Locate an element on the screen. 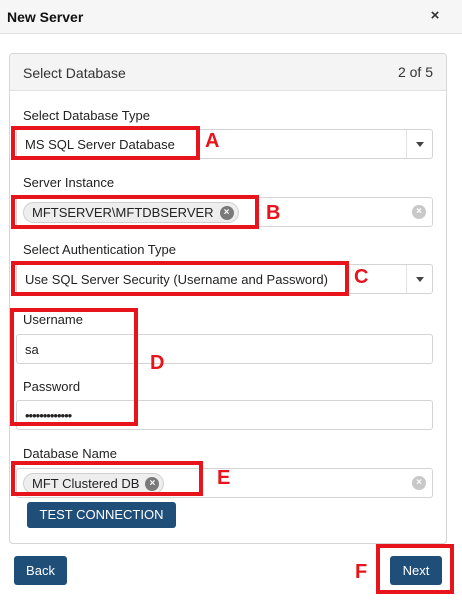 This screenshot has height=601, width=462. annotation-letter-d: D is located at coordinates (157, 363).